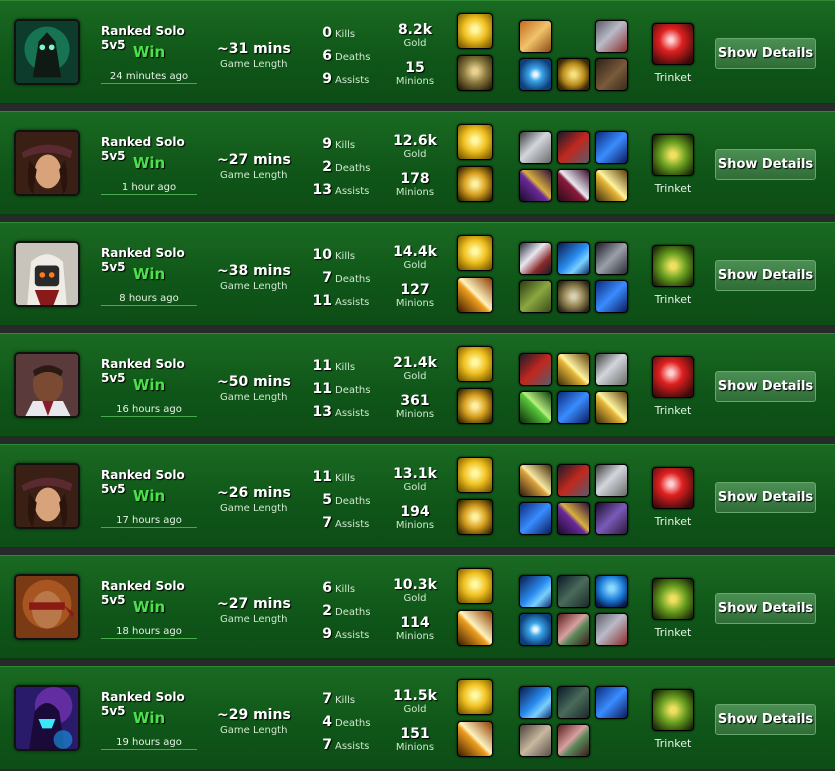 The image size is (835, 771). Describe the element at coordinates (254, 604) in the screenshot. I see `game-length-value: ~27 mins` at that location.